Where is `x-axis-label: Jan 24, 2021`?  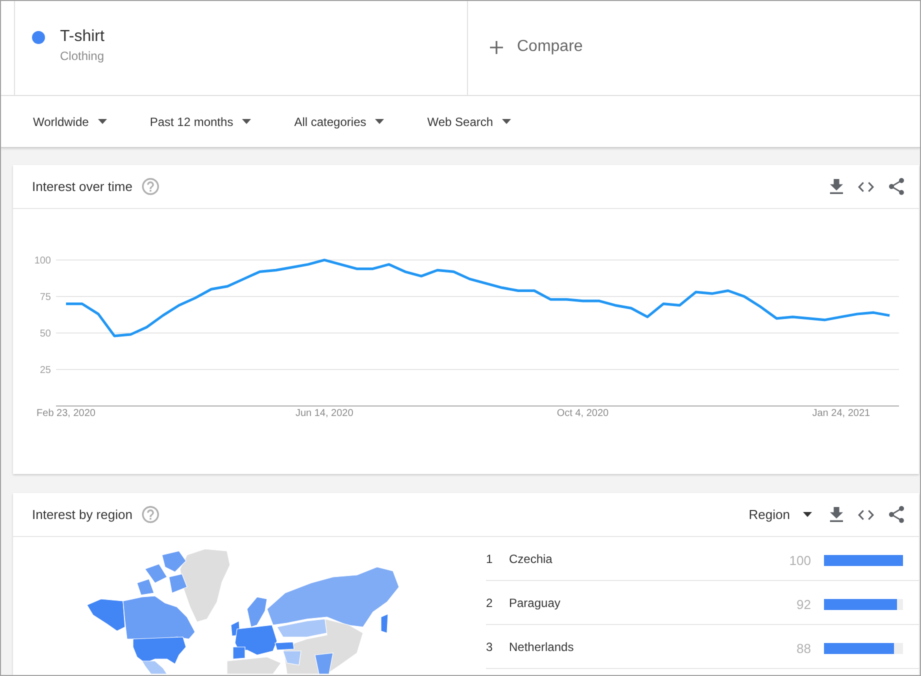
x-axis-label: Jan 24, 2021 is located at coordinates (841, 413).